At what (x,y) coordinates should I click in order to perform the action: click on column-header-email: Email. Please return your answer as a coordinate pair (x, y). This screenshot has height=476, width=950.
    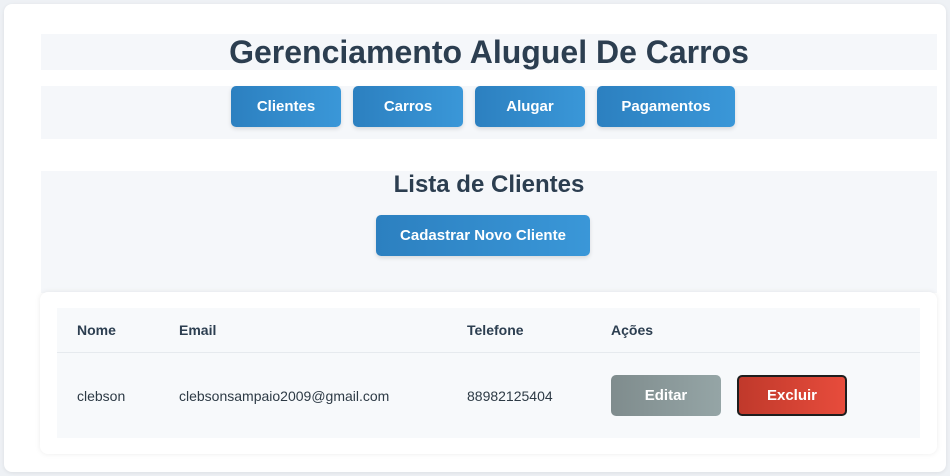
    Looking at the image, I should click on (323, 330).